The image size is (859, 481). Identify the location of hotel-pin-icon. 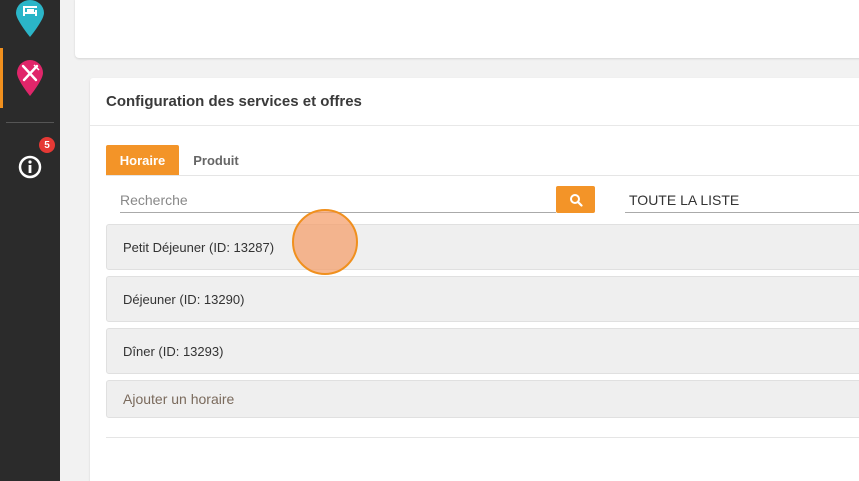
(30, 18).